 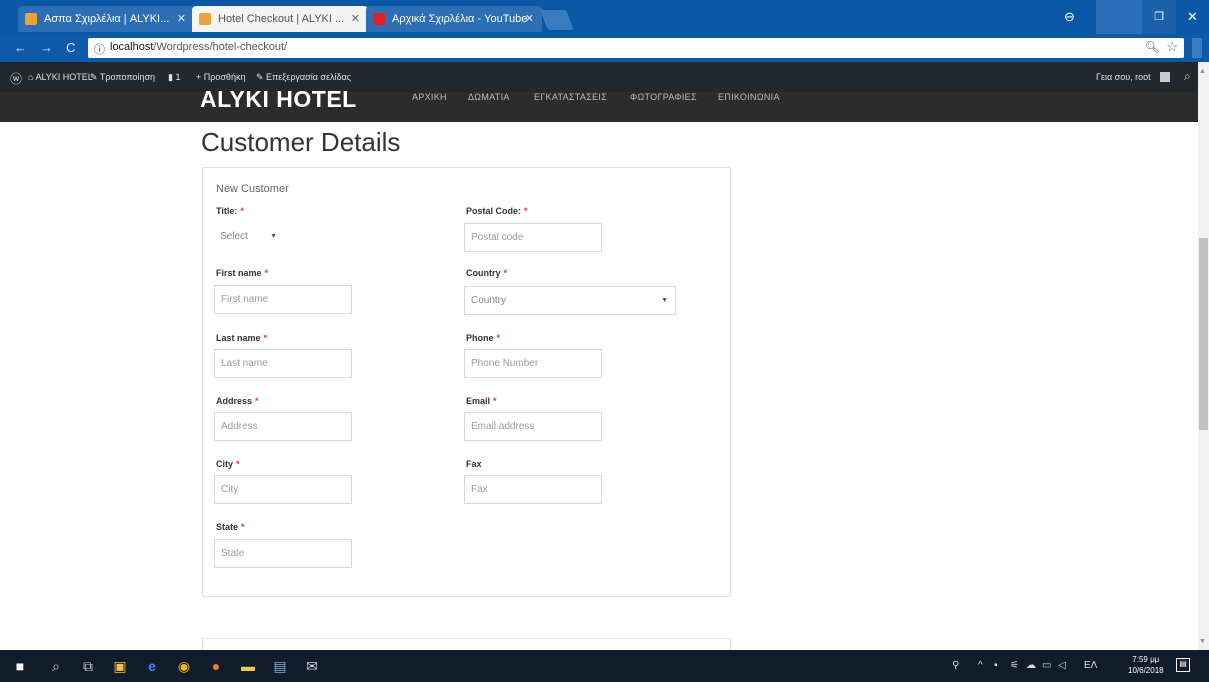 What do you see at coordinates (99, 49) in the screenshot?
I see `site-info-icon: ⓘ` at bounding box center [99, 49].